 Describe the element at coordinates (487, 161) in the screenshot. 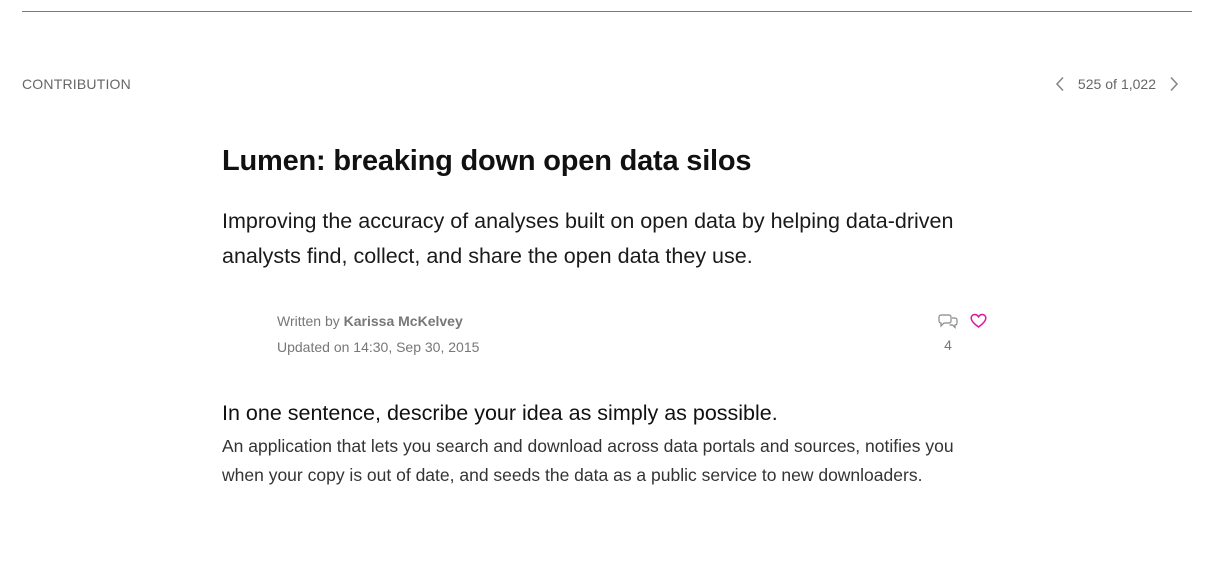

I see `article-title: Lumen: breaking down open data silos` at that location.